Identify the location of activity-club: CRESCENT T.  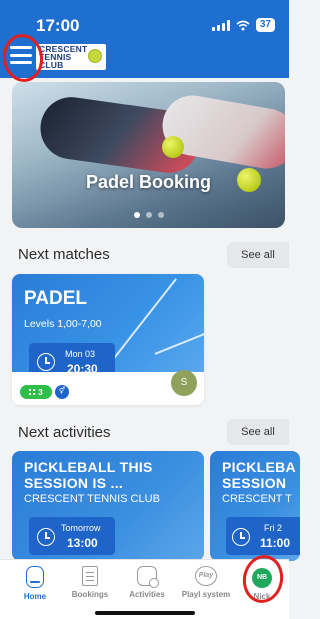
(257, 499).